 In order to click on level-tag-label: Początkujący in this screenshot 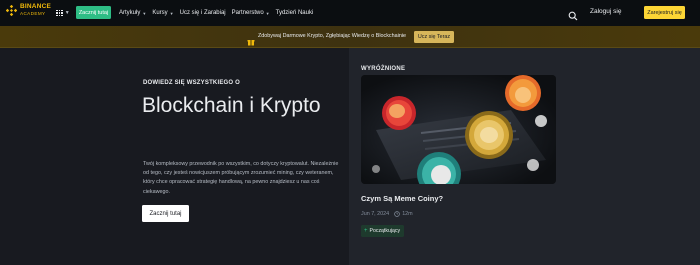, I will do `click(385, 231)`.